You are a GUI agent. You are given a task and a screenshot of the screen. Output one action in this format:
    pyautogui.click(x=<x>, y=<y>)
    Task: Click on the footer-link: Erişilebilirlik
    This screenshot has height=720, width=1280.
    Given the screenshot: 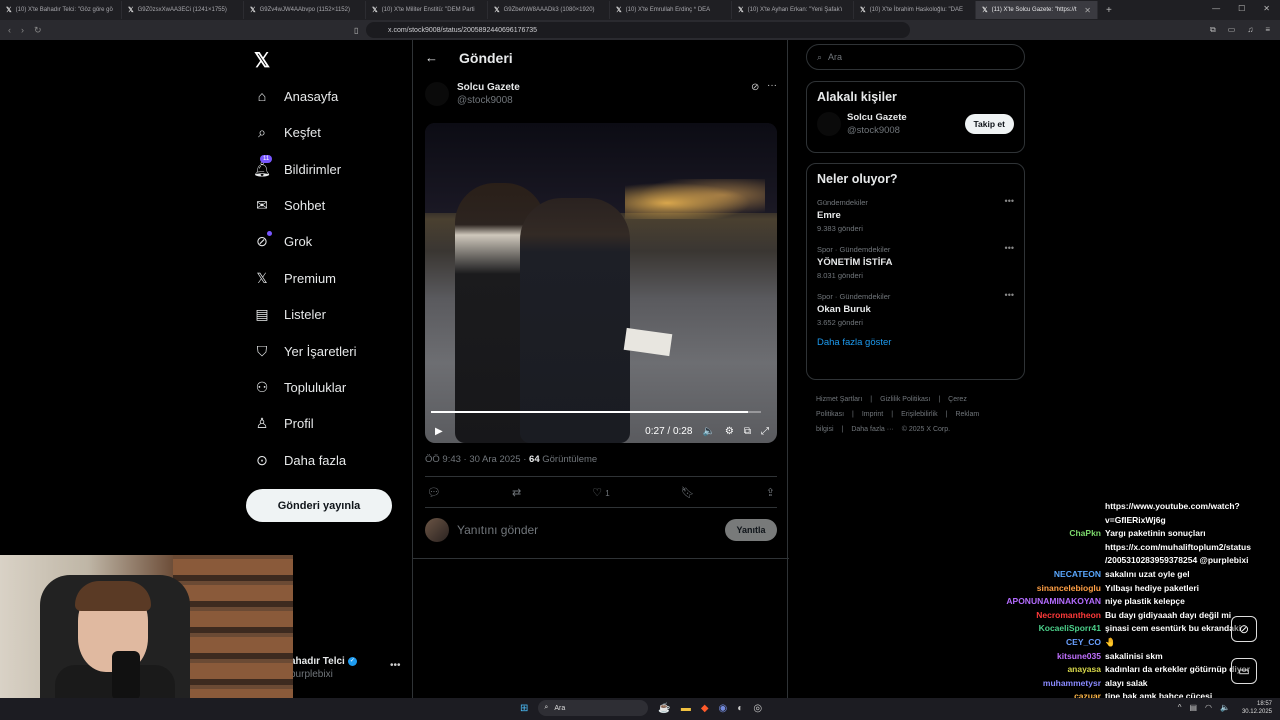 What is the action you would take?
    pyautogui.click(x=919, y=414)
    